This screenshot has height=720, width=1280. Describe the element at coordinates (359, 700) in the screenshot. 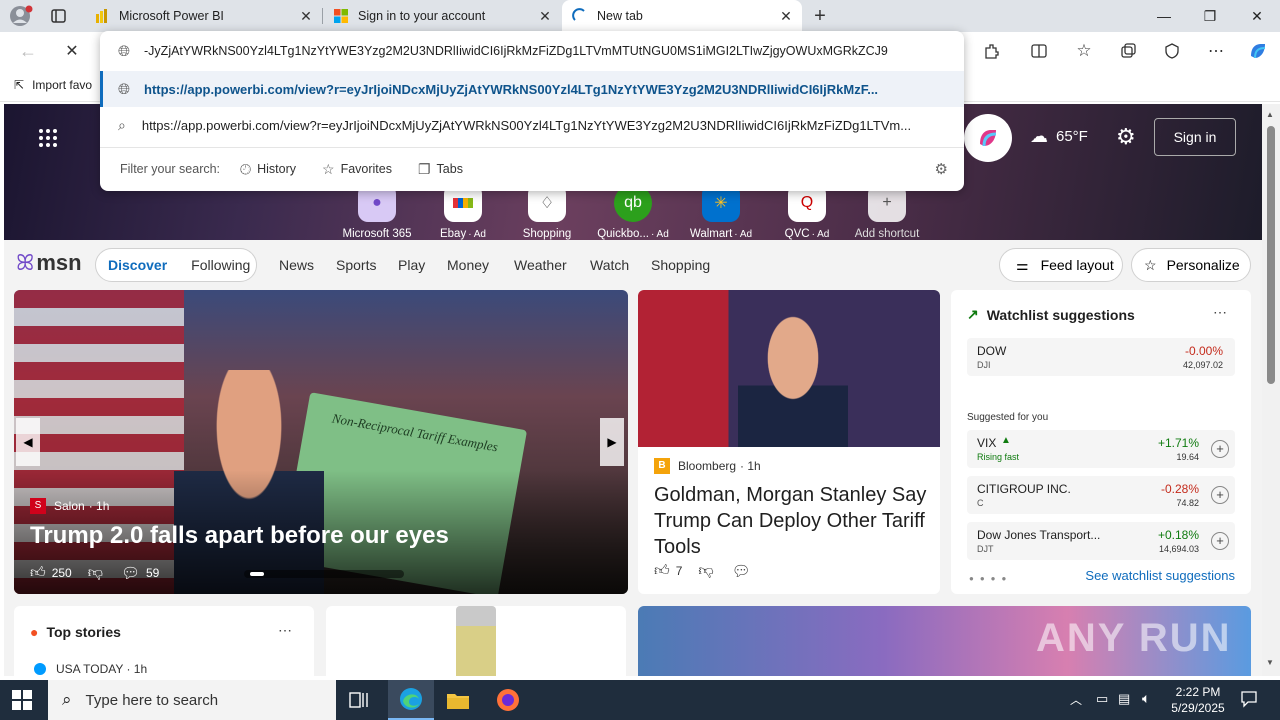

I see `task-view-icon` at that location.